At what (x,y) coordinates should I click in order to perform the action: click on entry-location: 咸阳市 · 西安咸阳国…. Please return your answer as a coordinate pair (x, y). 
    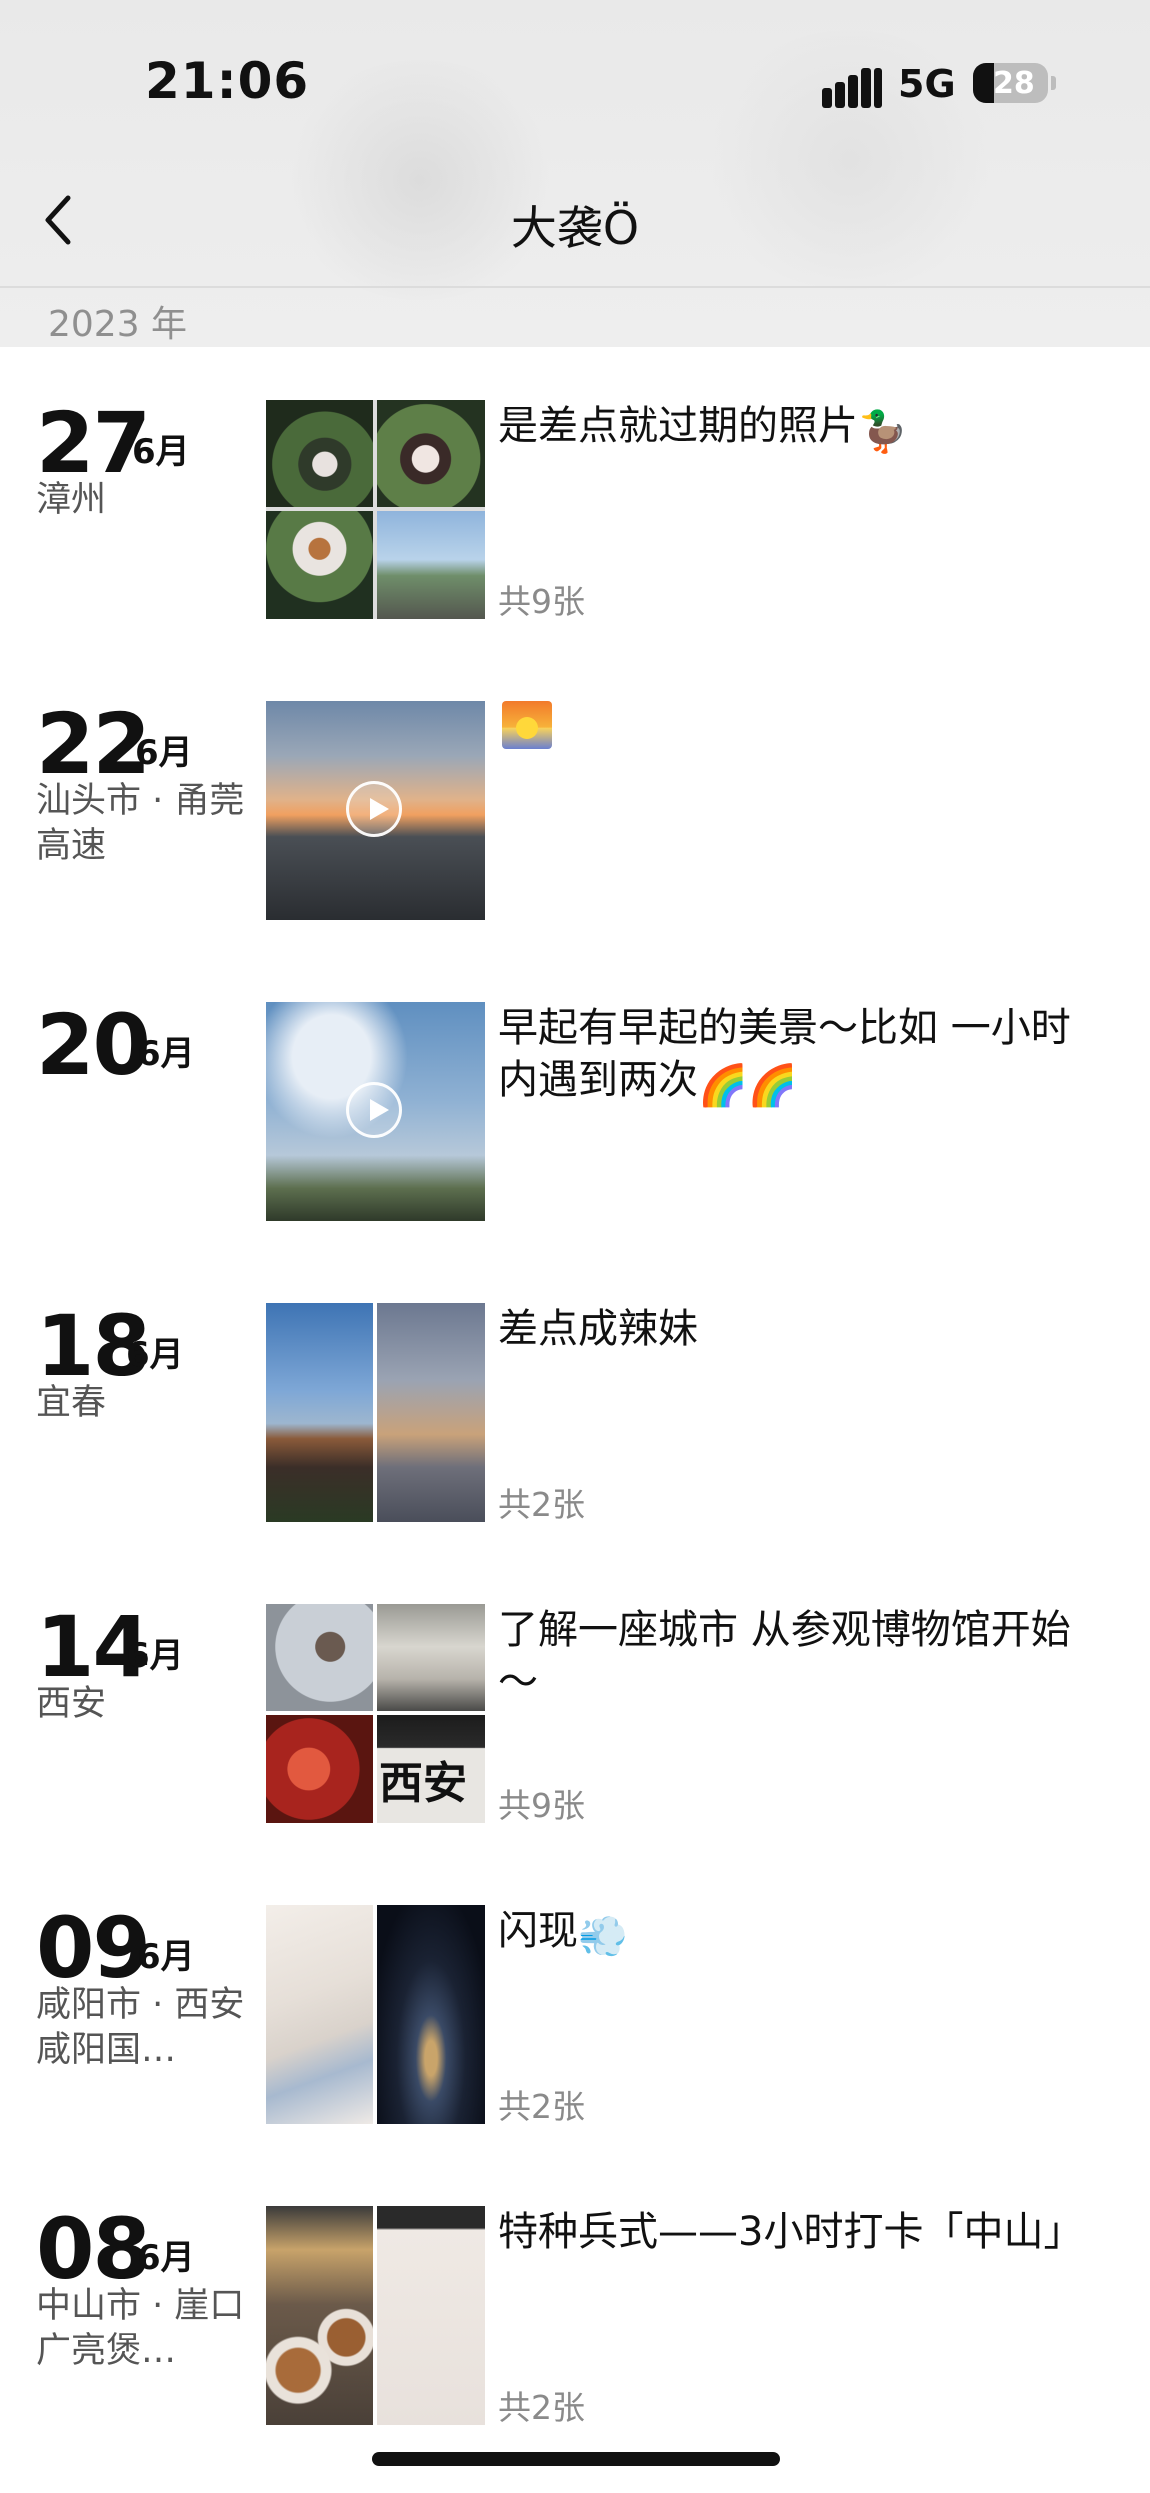
    Looking at the image, I should click on (140, 2027).